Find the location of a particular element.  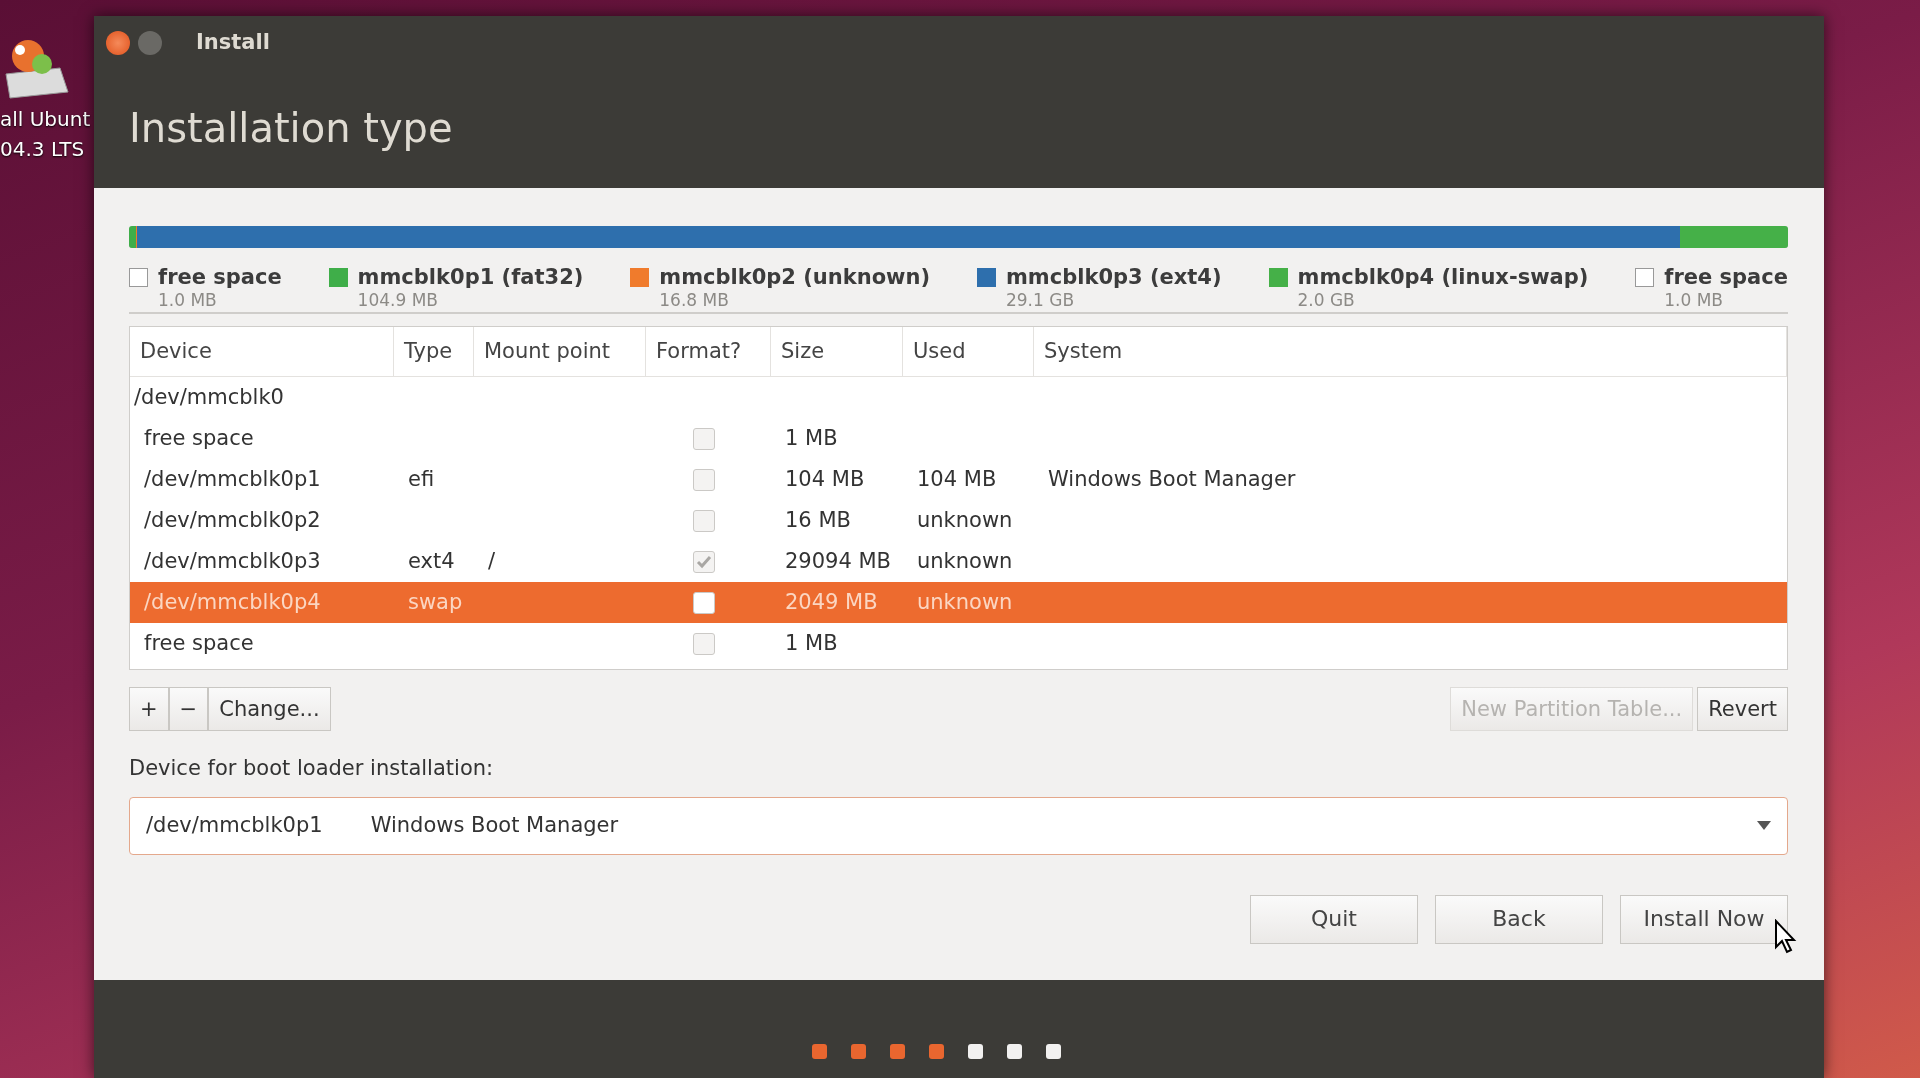

column-header: Type is located at coordinates (434, 351).